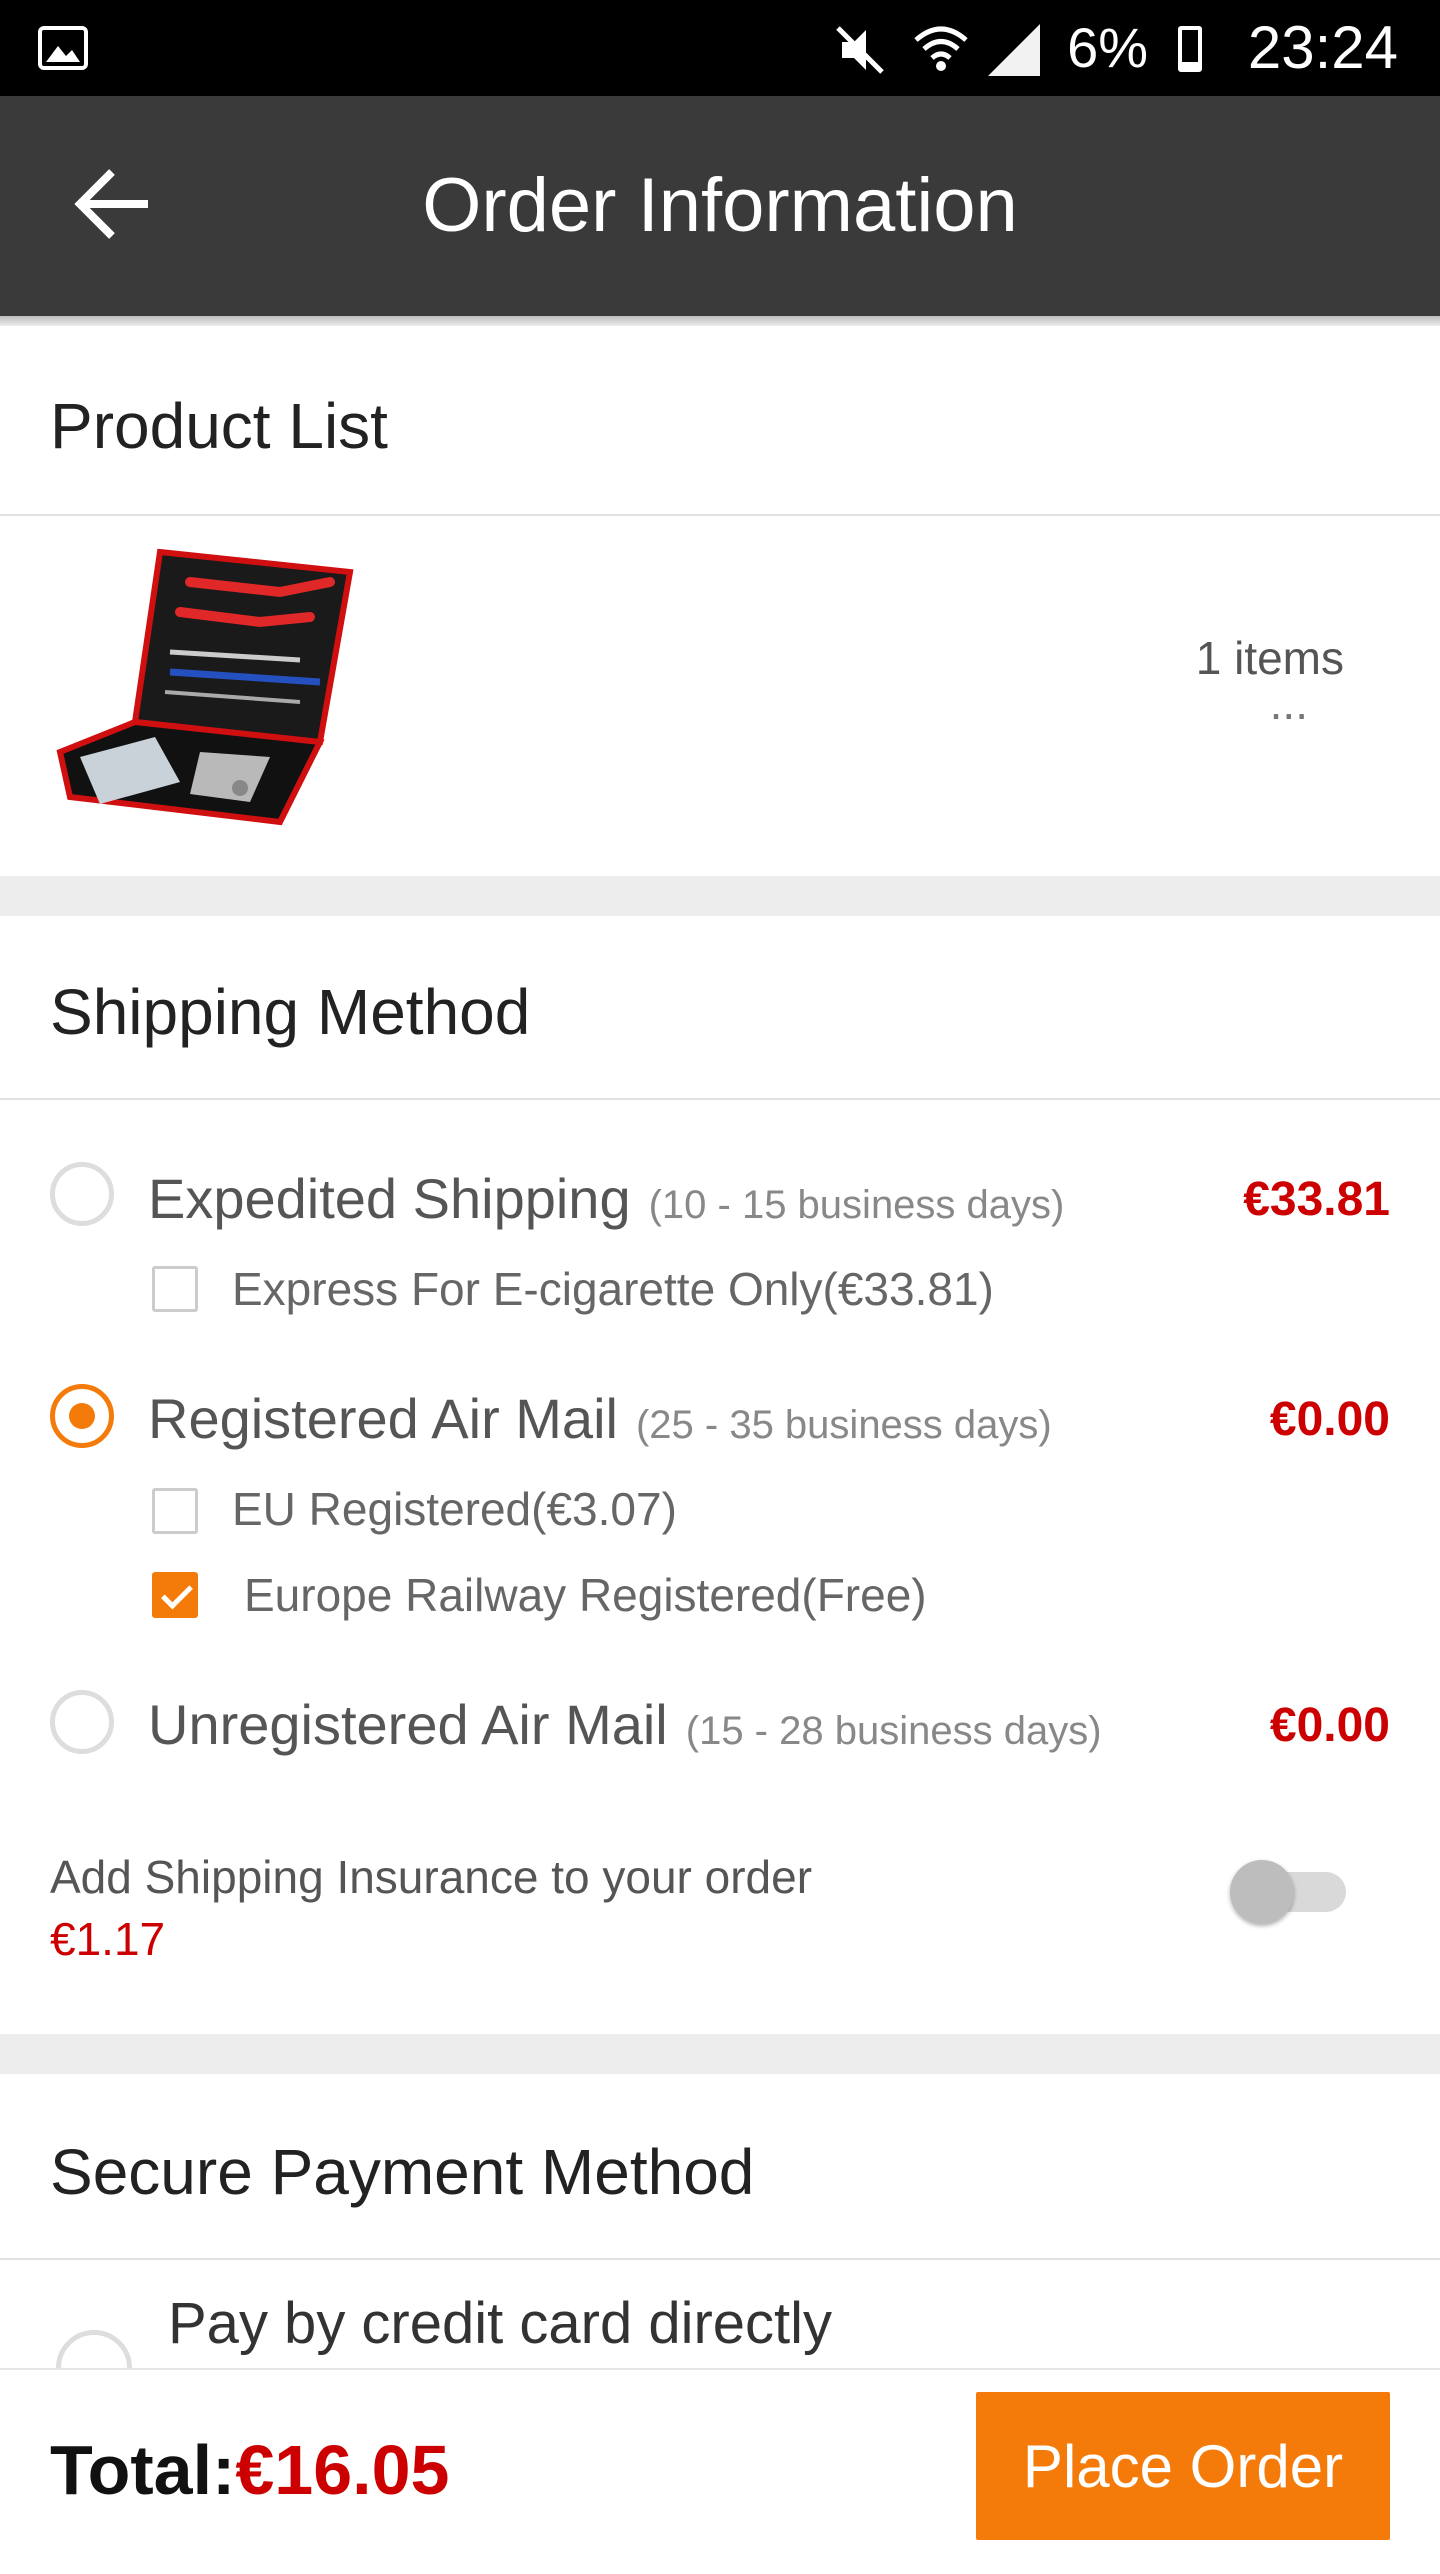 Image resolution: width=1440 pixels, height=2574 pixels. I want to click on option-days: (15 - 28 business days), so click(893, 1731).